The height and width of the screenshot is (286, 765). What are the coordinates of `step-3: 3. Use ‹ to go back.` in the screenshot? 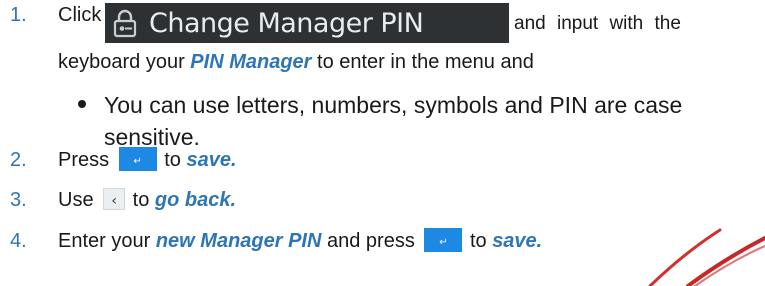 It's located at (123, 200).